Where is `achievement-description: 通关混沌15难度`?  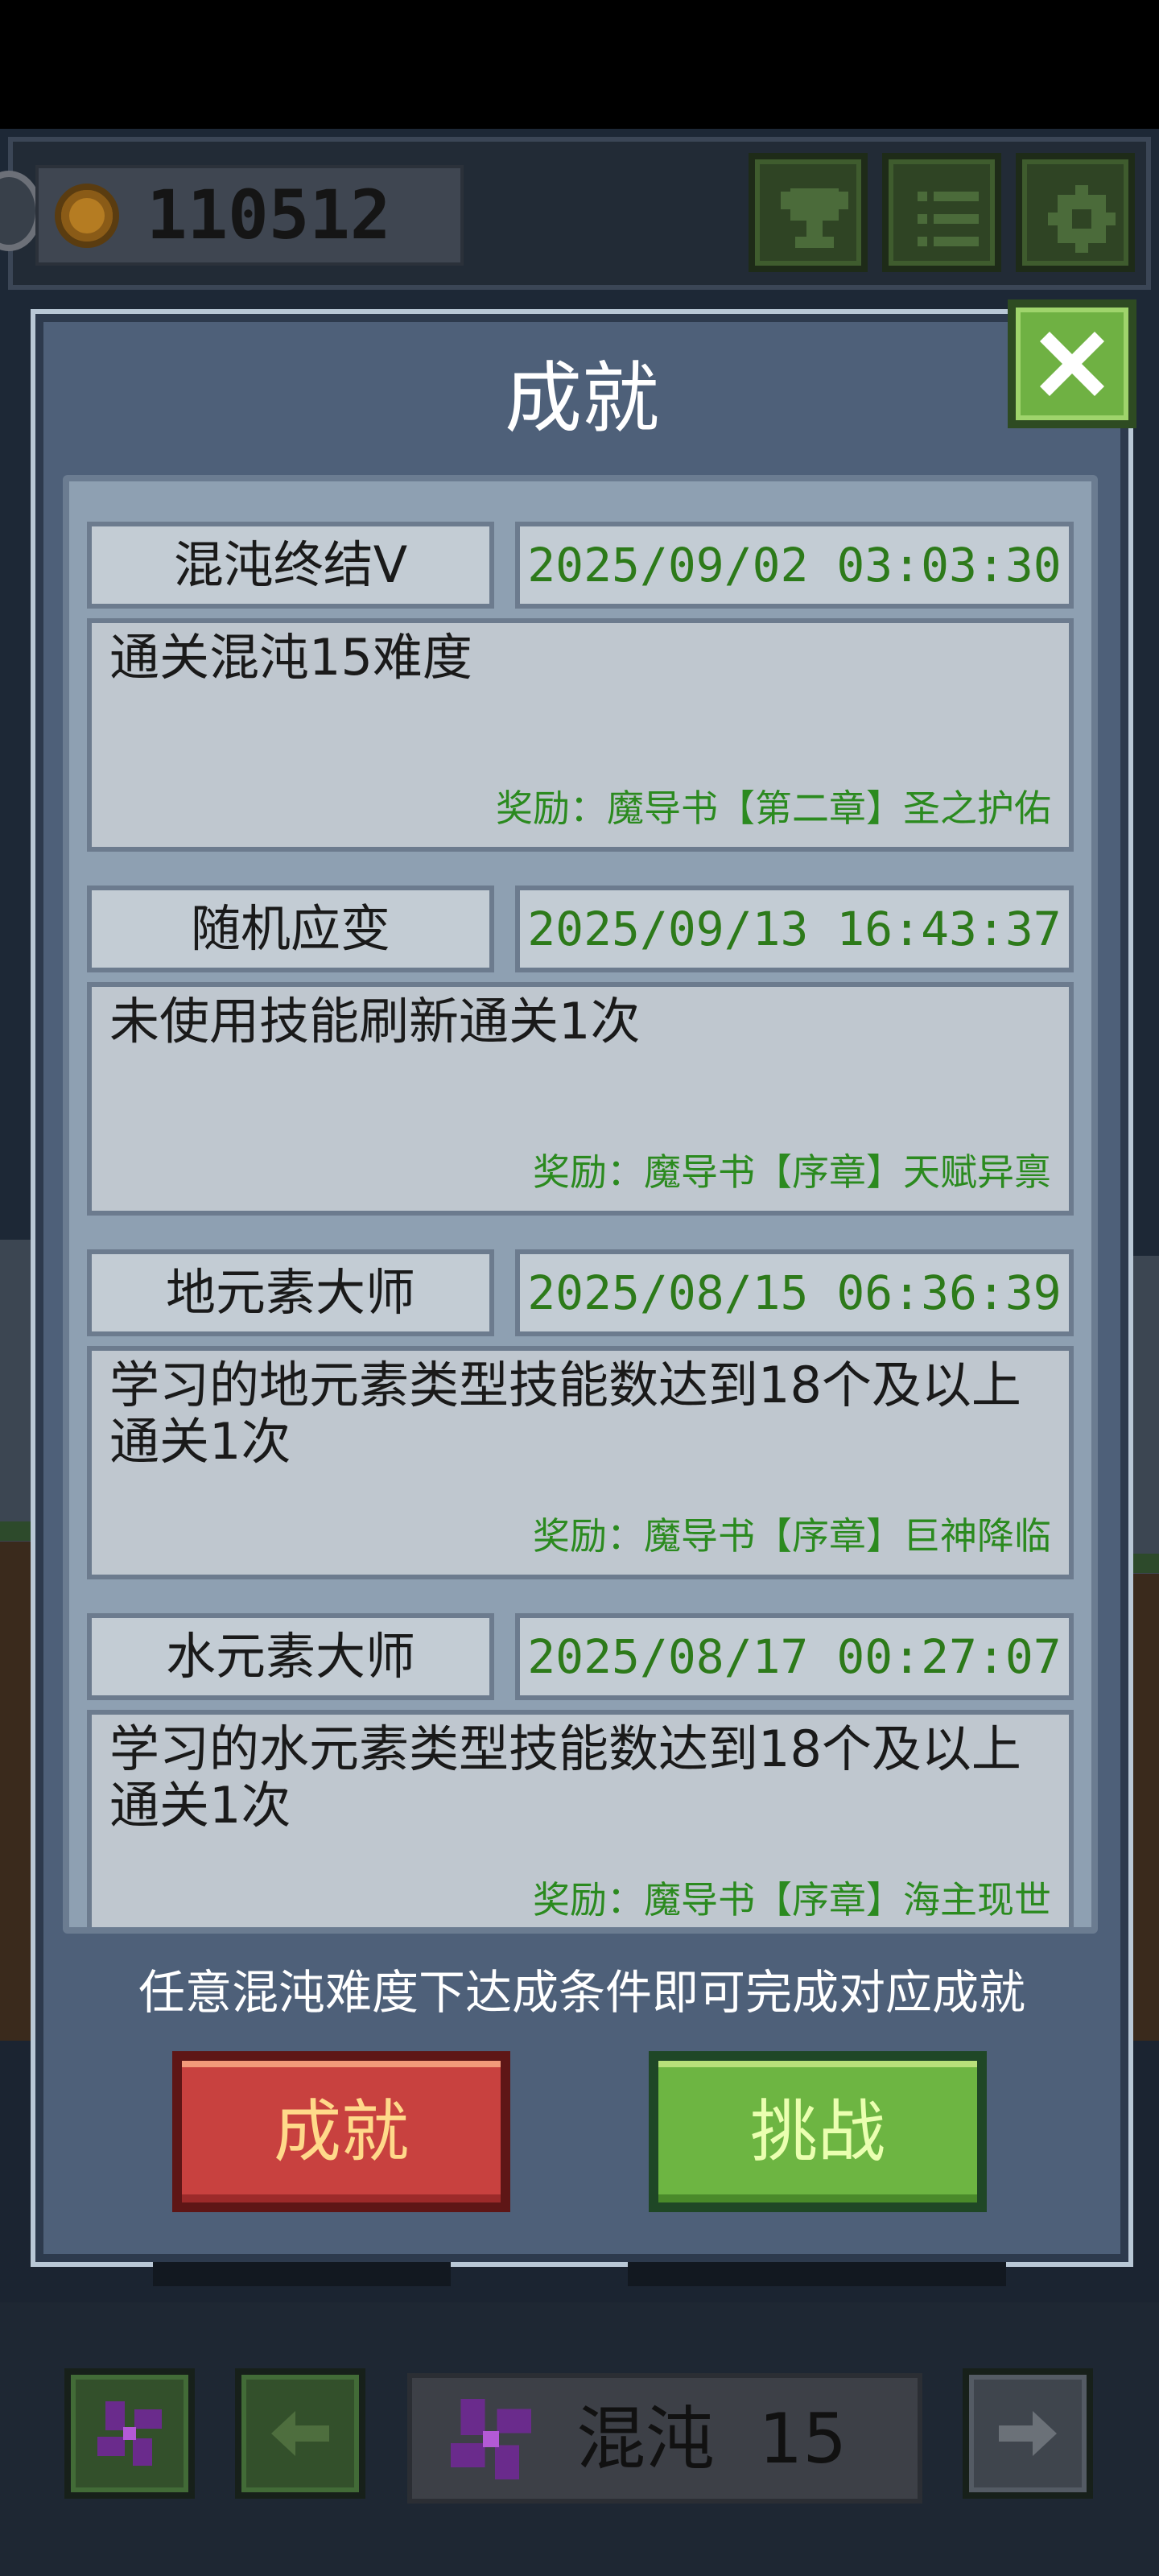
achievement-description: 通关混沌15难度 is located at coordinates (290, 657).